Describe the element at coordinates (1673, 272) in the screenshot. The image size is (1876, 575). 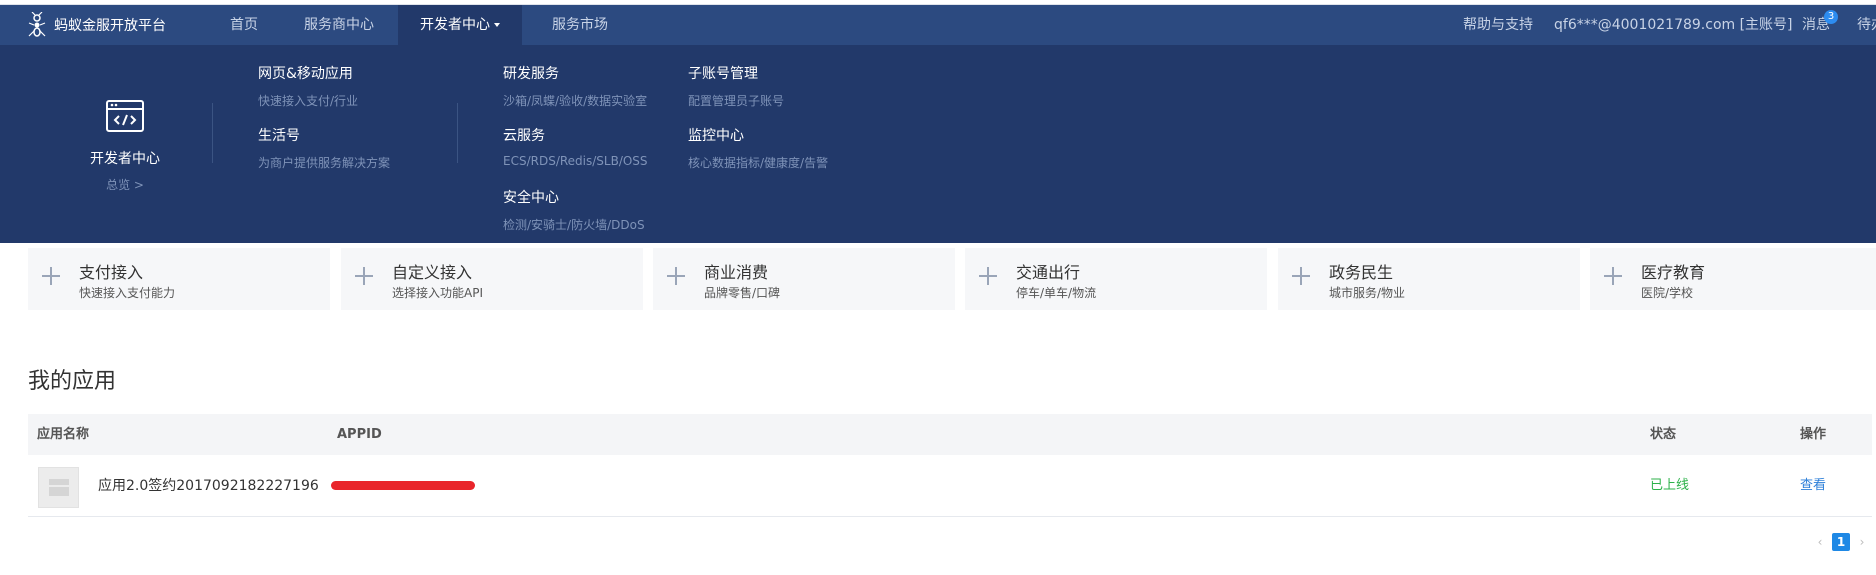
I see `card-title: 医疗教育` at that location.